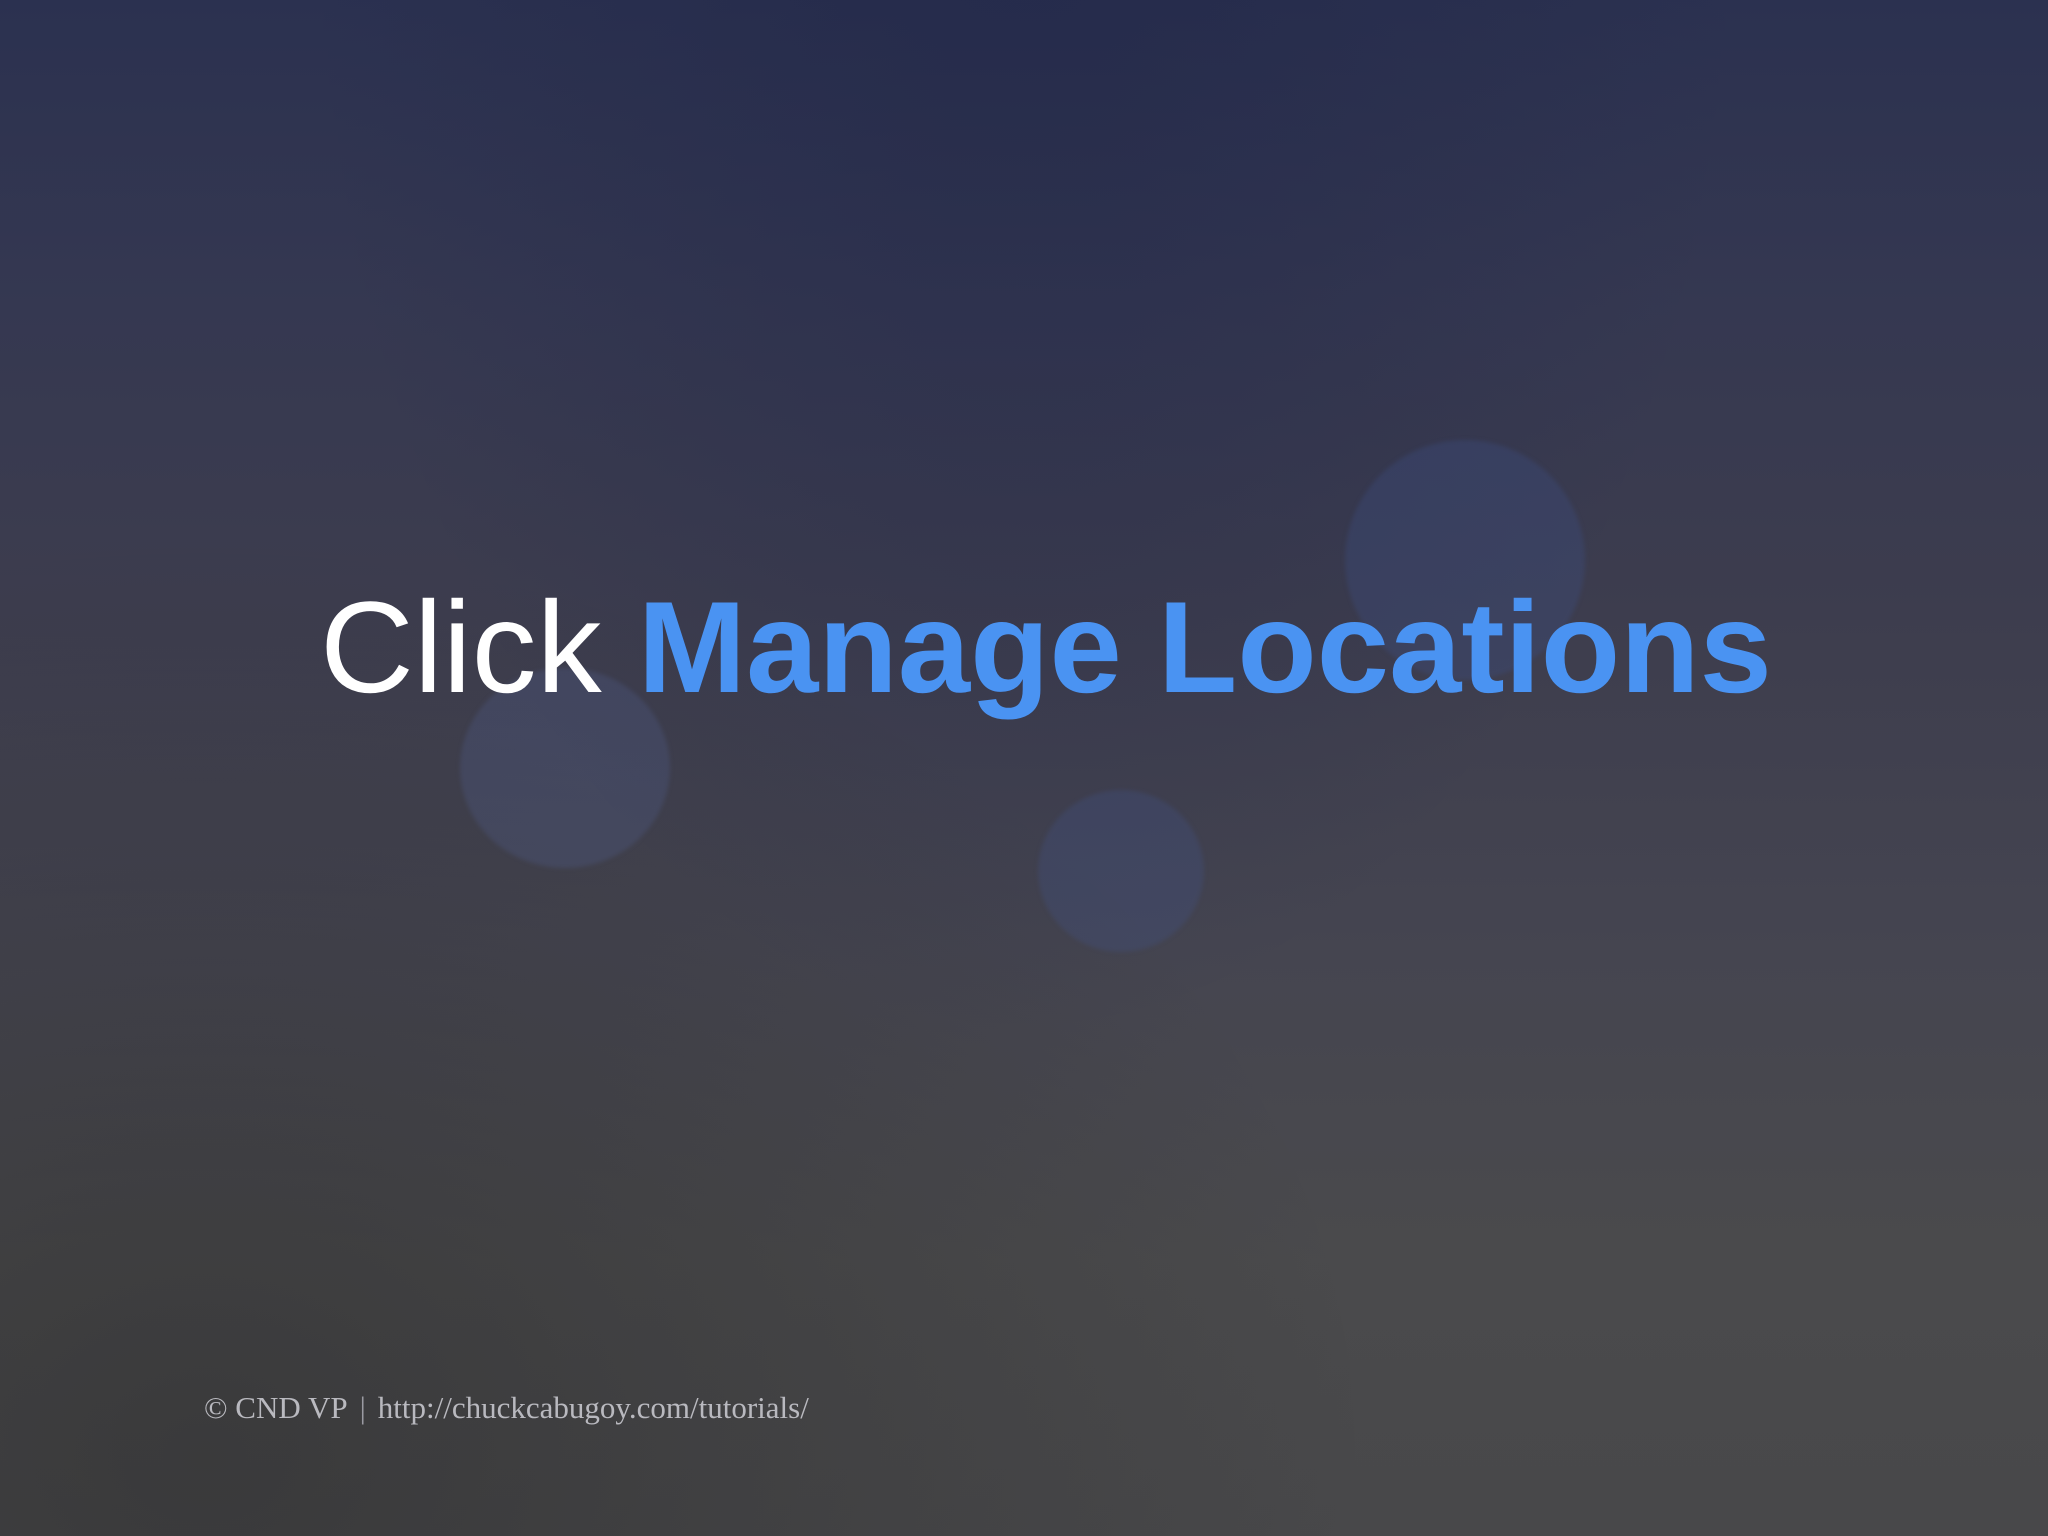 The image size is (2048, 1536). I want to click on bokeh-circle, so click(1121, 871).